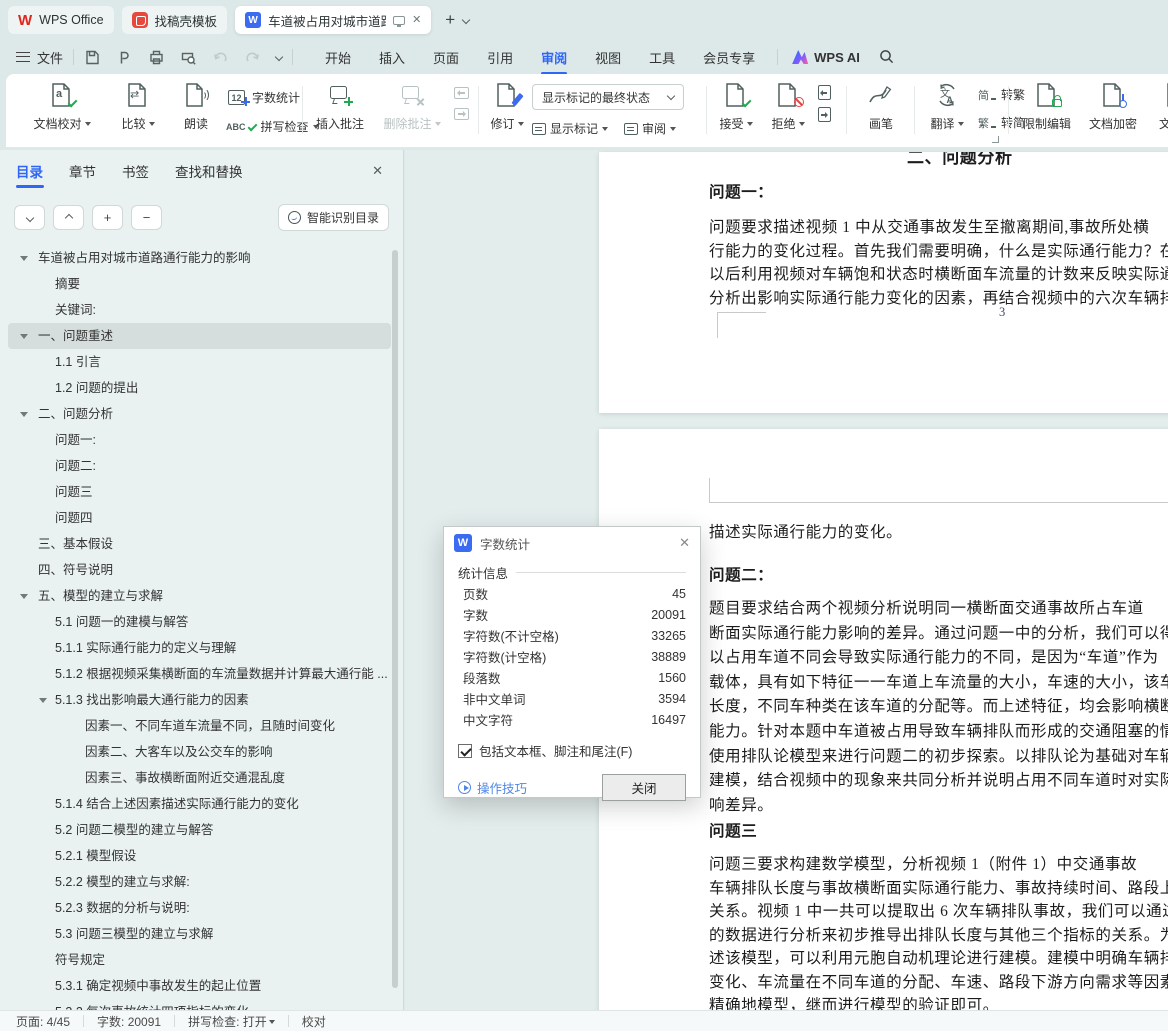 The width and height of the screenshot is (1168, 1031). Describe the element at coordinates (377, 171) in the screenshot. I see `close-sidebar-icon: ✕` at that location.